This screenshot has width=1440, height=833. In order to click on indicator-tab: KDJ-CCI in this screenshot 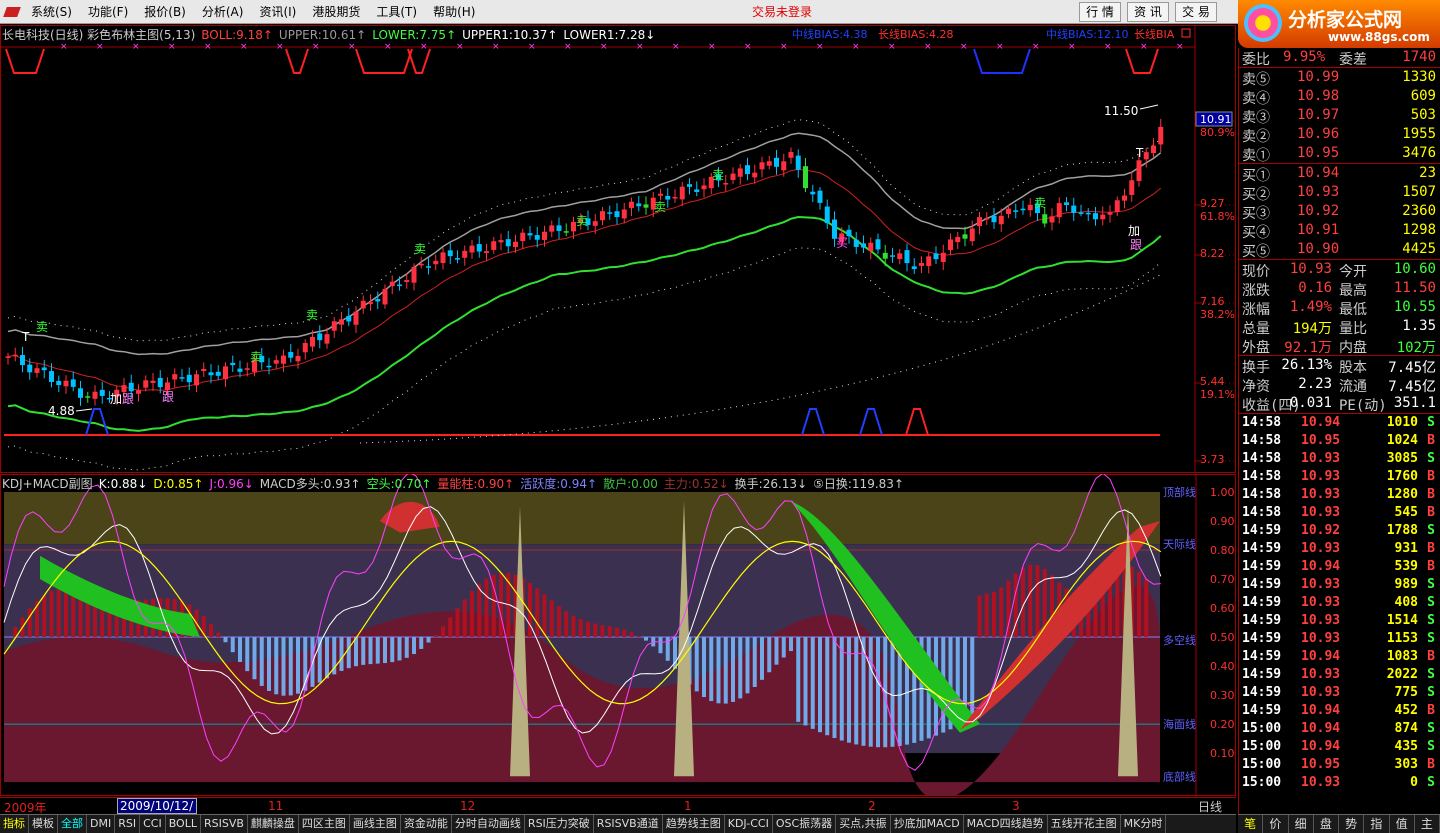, I will do `click(749, 824)`.